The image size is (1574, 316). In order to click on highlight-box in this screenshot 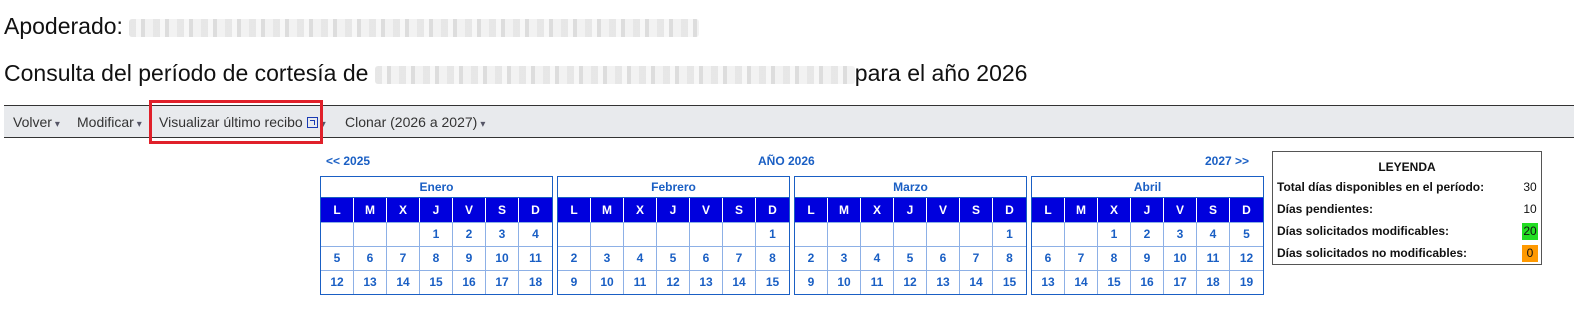, I will do `click(236, 122)`.